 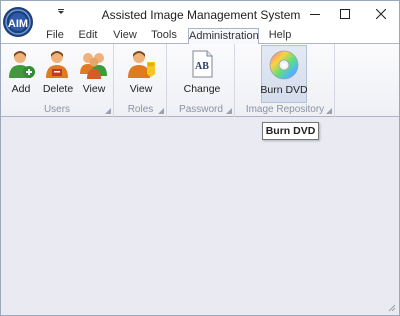 I want to click on group-users: Add Delete View Users, so click(x=57, y=80).